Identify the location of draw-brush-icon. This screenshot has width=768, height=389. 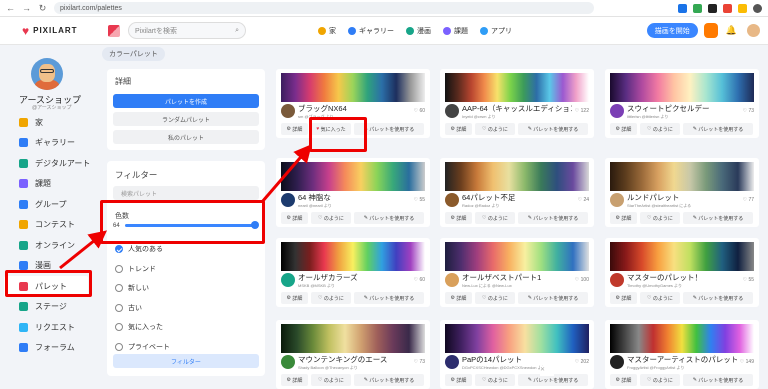
(114, 30).